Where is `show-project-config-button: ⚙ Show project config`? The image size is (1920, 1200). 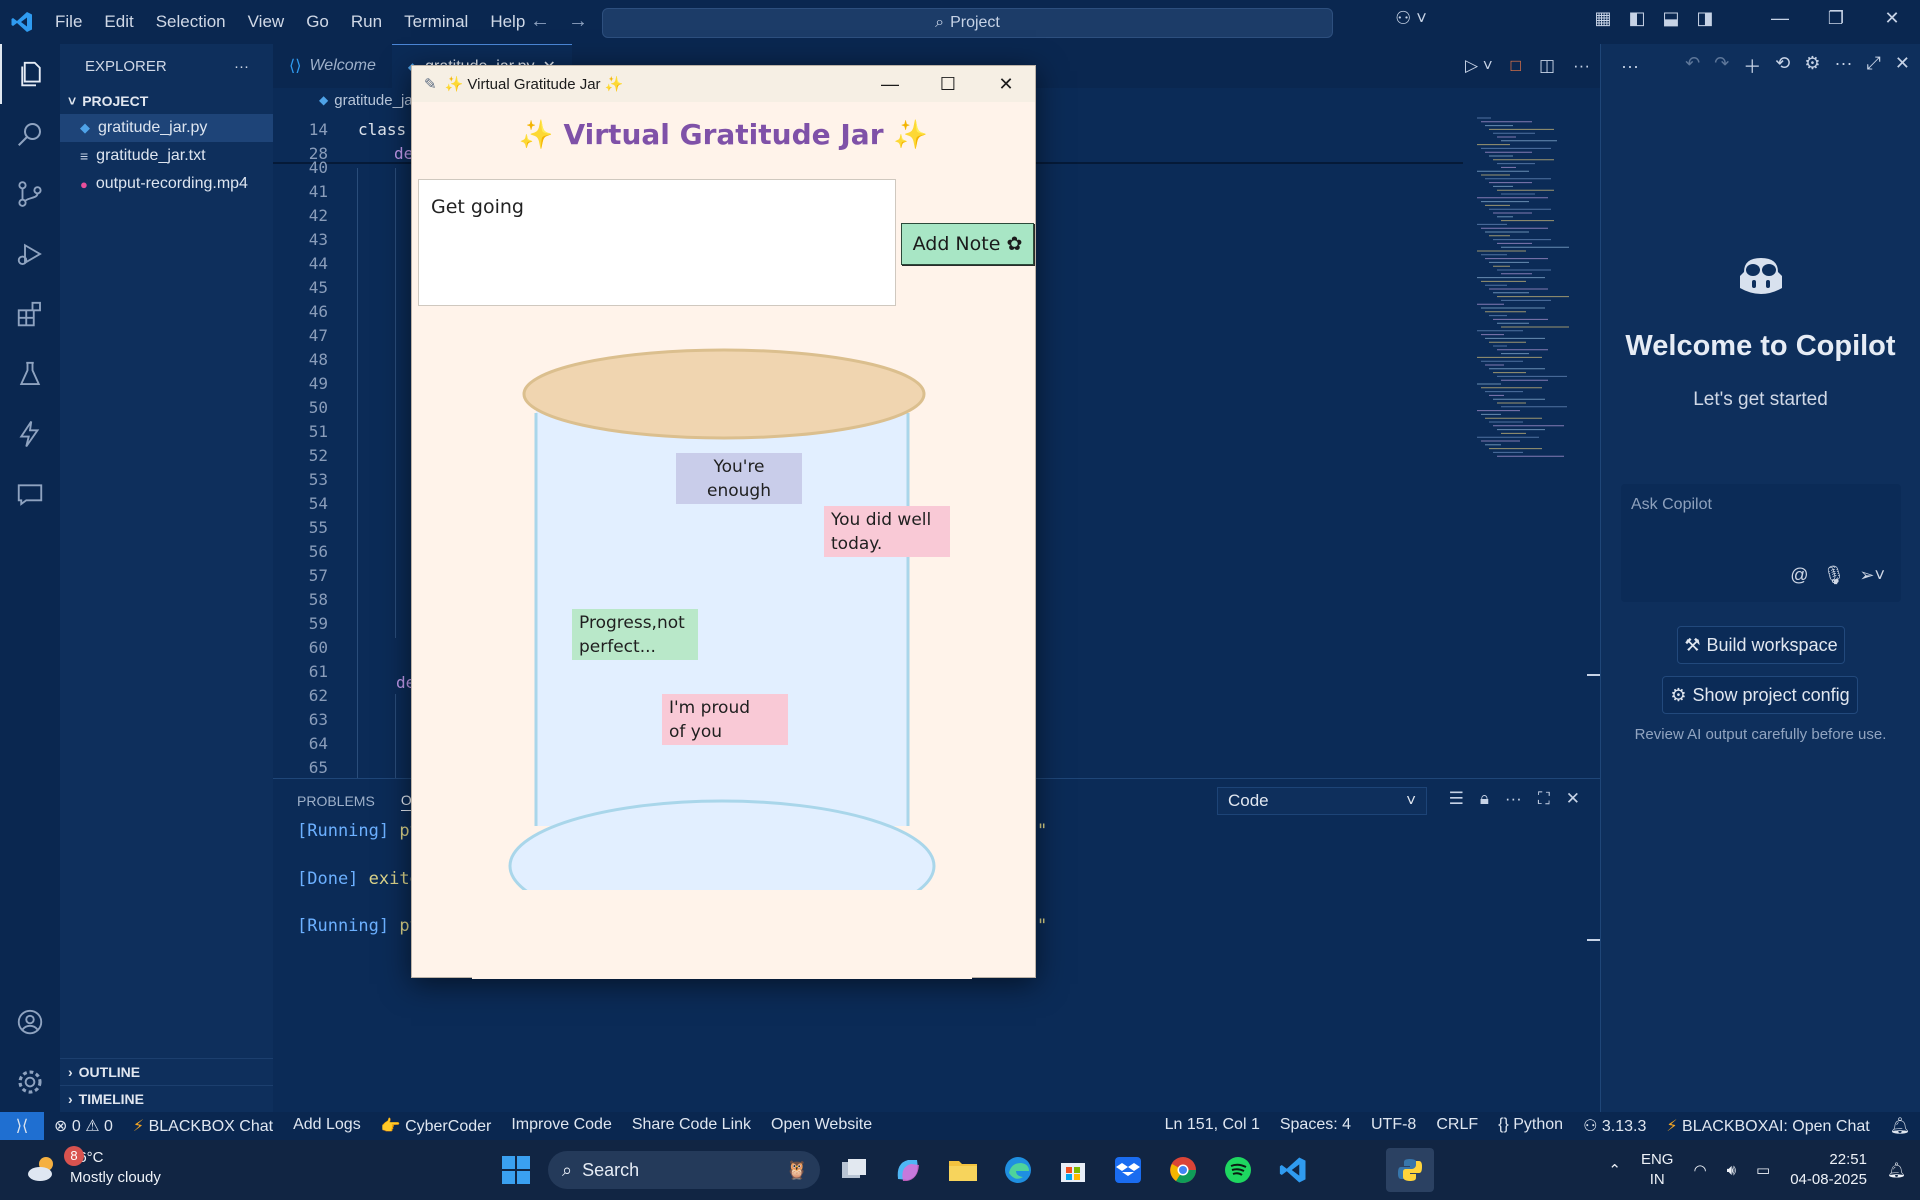
show-project-config-button: ⚙ Show project config is located at coordinates (1760, 695).